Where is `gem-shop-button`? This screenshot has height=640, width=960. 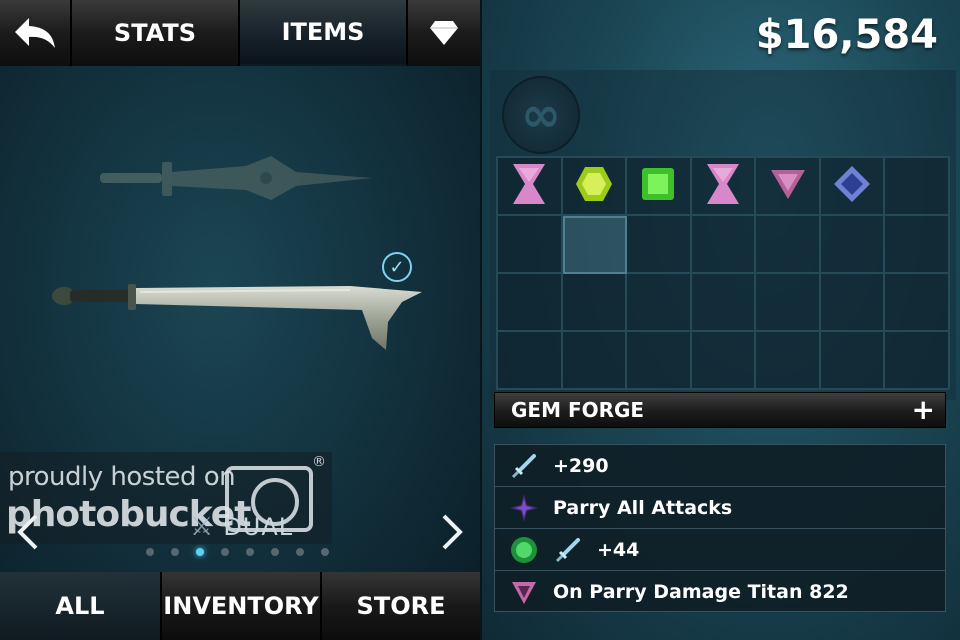
gem-shop-button is located at coordinates (444, 33).